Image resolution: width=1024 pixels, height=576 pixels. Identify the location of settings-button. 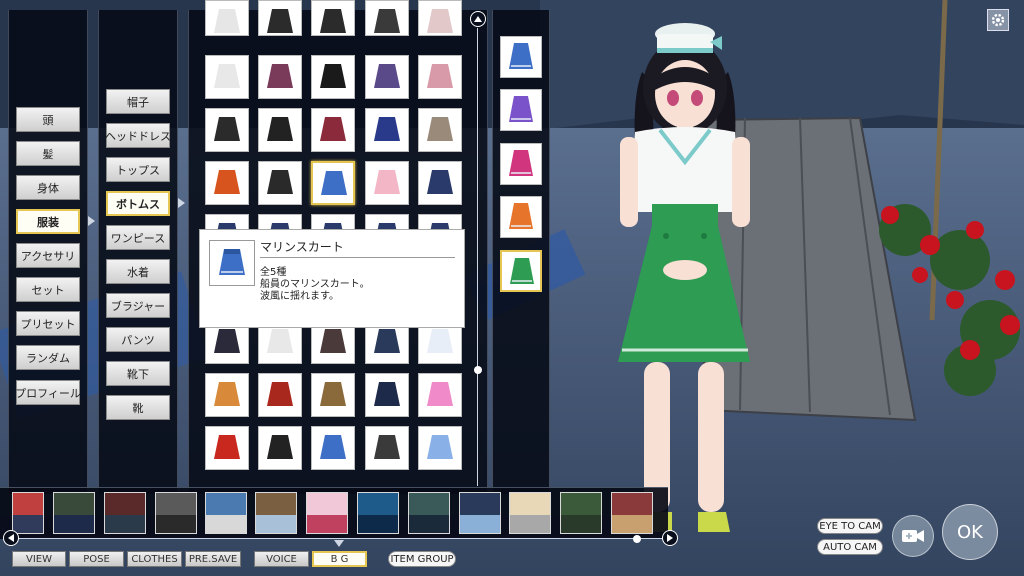
(998, 20).